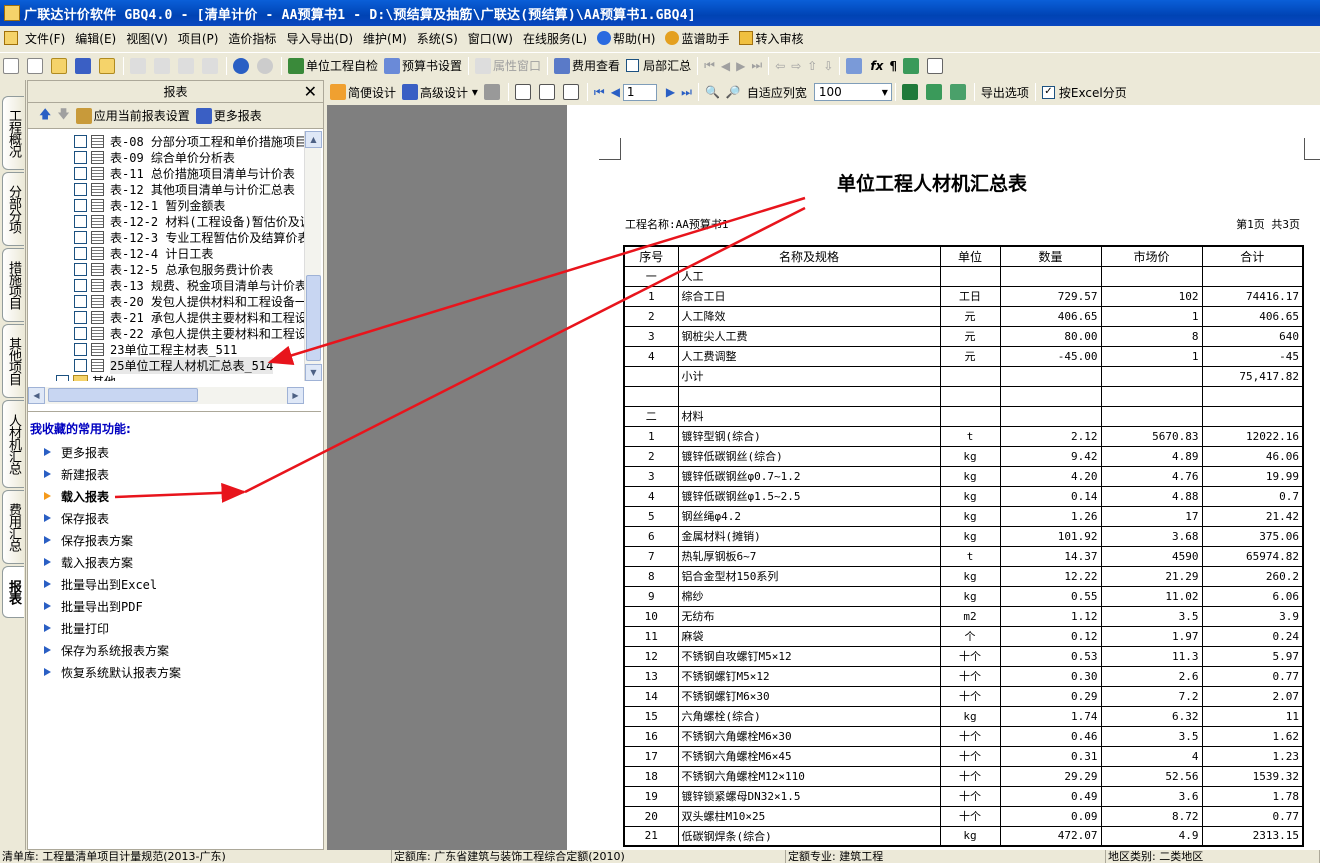 The width and height of the screenshot is (1320, 863). What do you see at coordinates (166, 221) in the screenshot?
I see `tree-item: 表-12-2 材料(工程设备)暂估价及调` at bounding box center [166, 221].